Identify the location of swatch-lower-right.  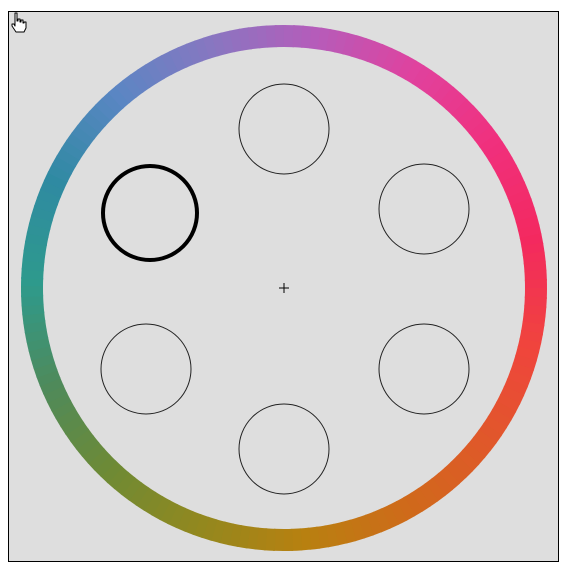
(424, 369).